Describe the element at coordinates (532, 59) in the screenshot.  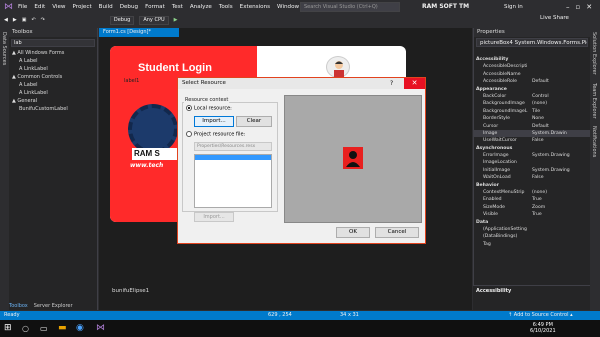
I see `property-category: Accessibility` at that location.